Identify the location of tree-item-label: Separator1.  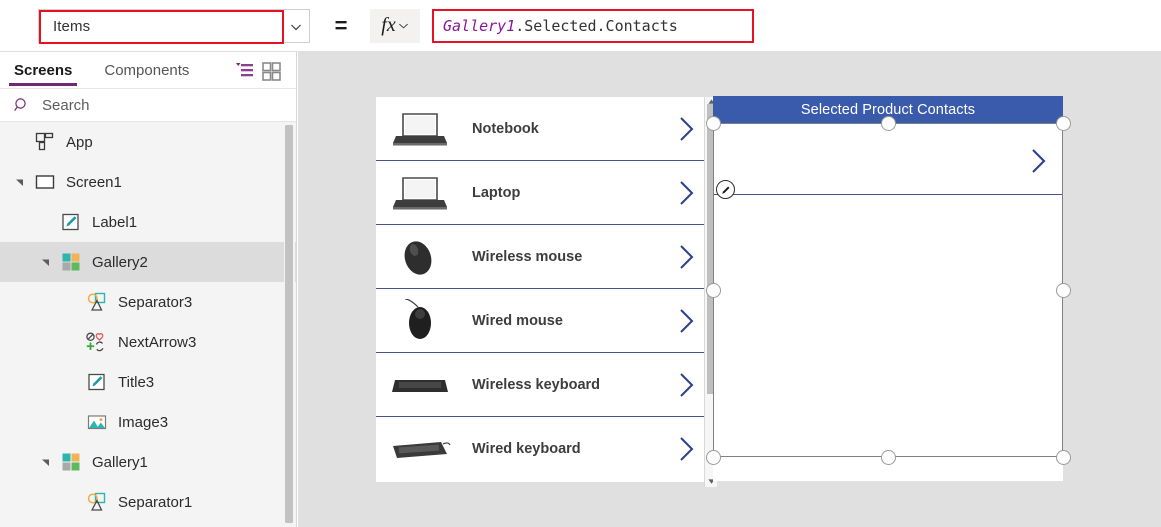
(155, 502).